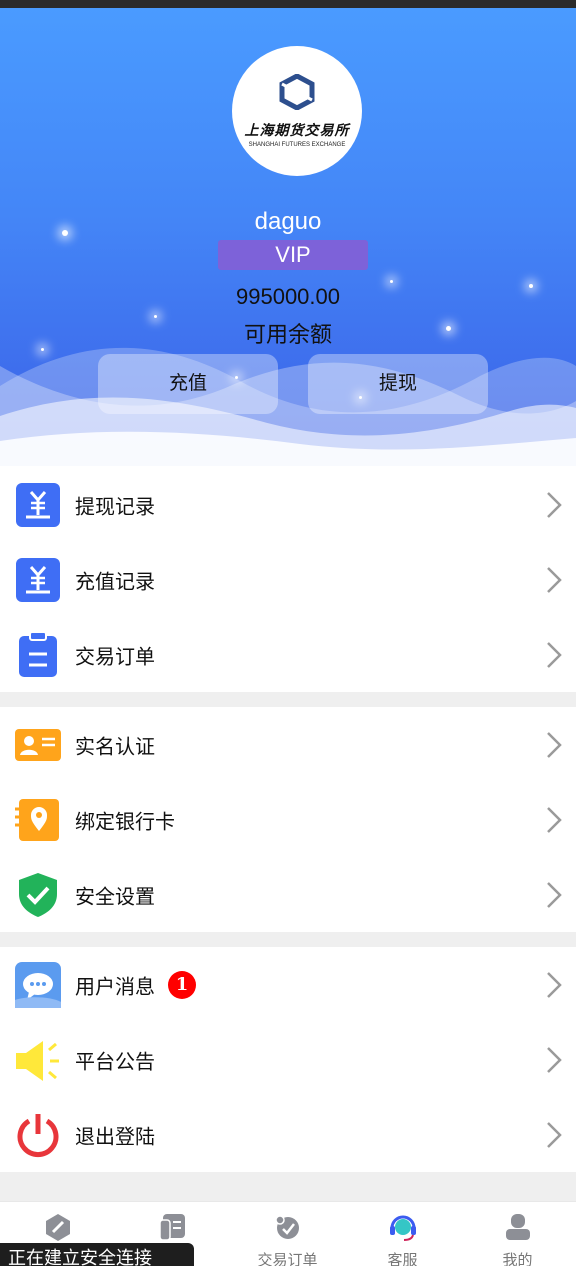  Describe the element at coordinates (517, 1259) in the screenshot. I see `tab-label: 我的` at that location.